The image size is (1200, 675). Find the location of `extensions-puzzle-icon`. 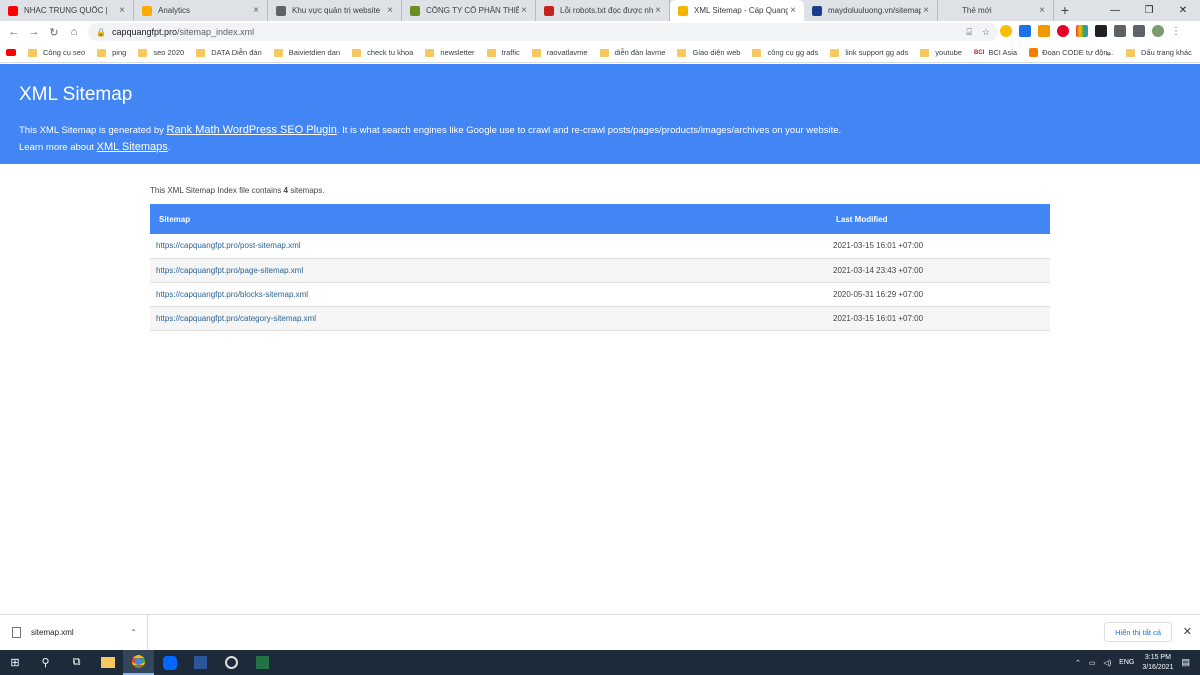

extensions-puzzle-icon is located at coordinates (1120, 31).